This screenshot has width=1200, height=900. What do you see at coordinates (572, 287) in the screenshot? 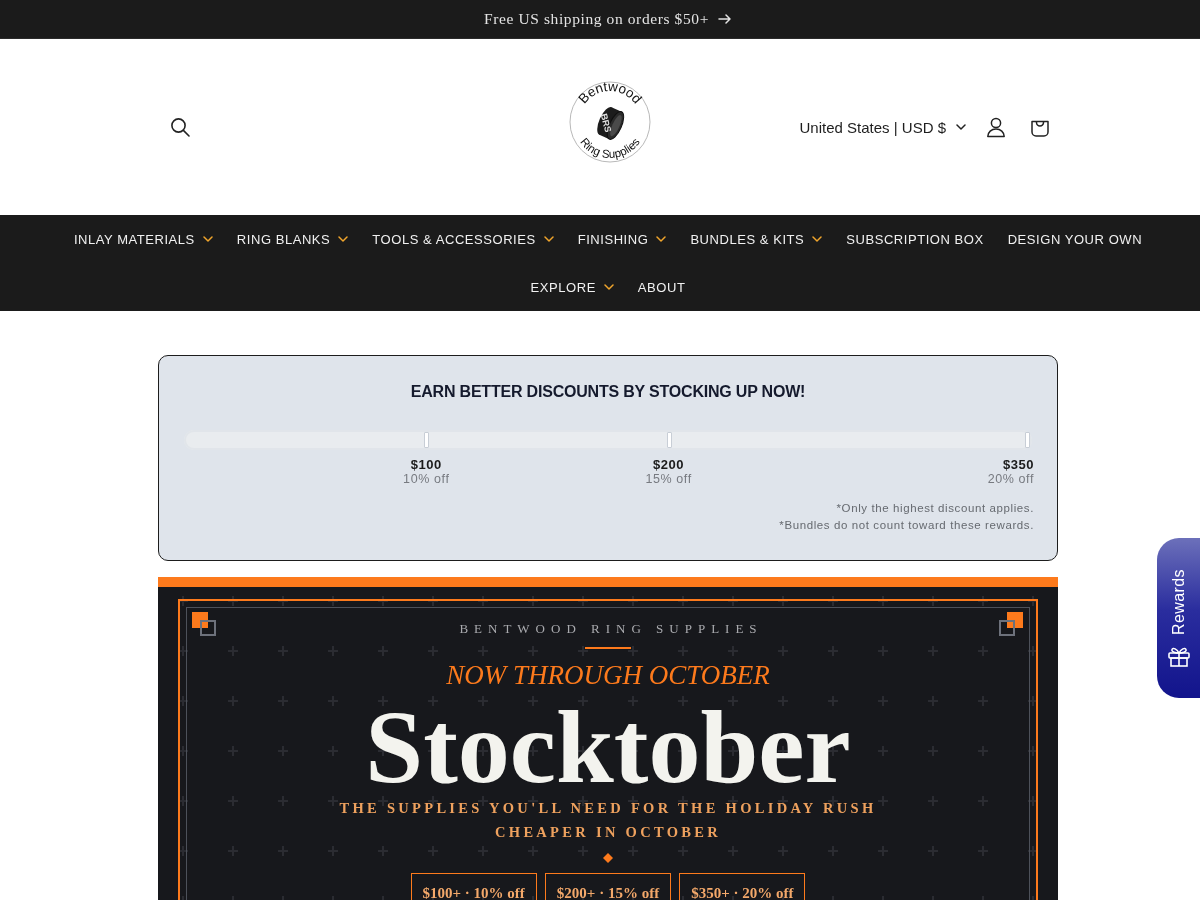
I see `menu-link: EXPLORE` at bounding box center [572, 287].